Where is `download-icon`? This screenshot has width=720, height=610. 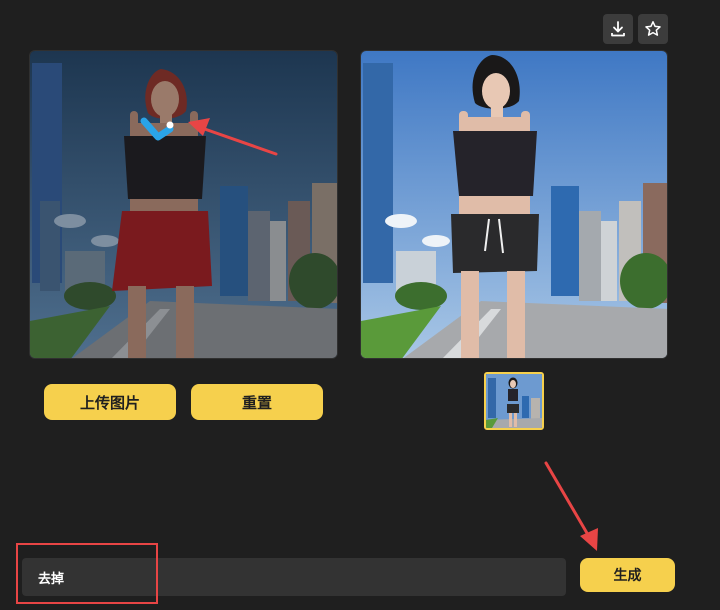
download-icon is located at coordinates (618, 29).